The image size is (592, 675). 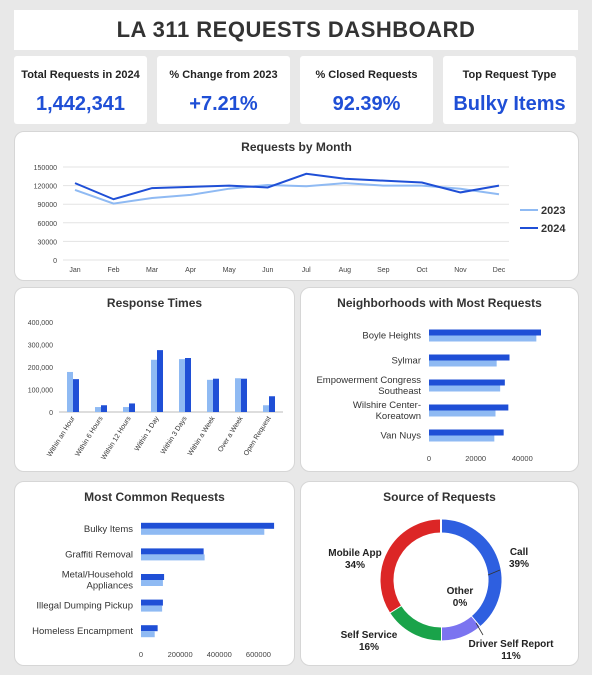 I want to click on x-tick-label: Within 3 Days, so click(x=174, y=435).